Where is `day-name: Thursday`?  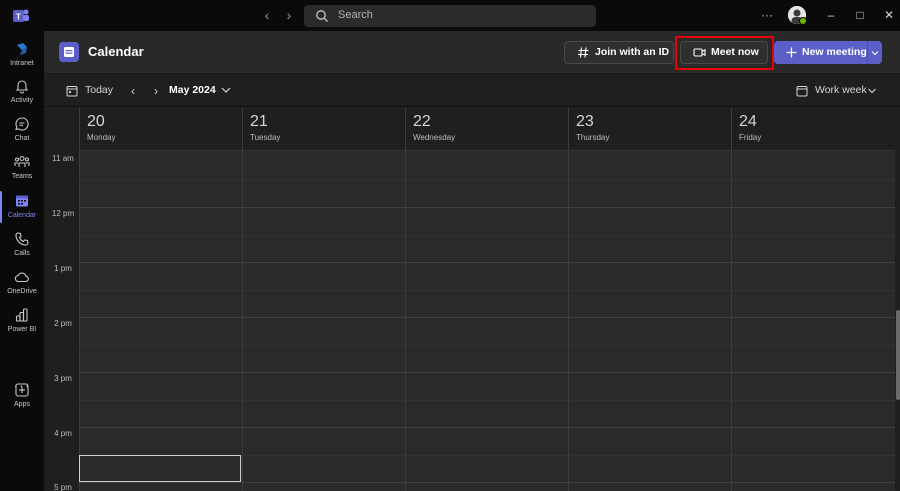
day-name: Thursday is located at coordinates (593, 137).